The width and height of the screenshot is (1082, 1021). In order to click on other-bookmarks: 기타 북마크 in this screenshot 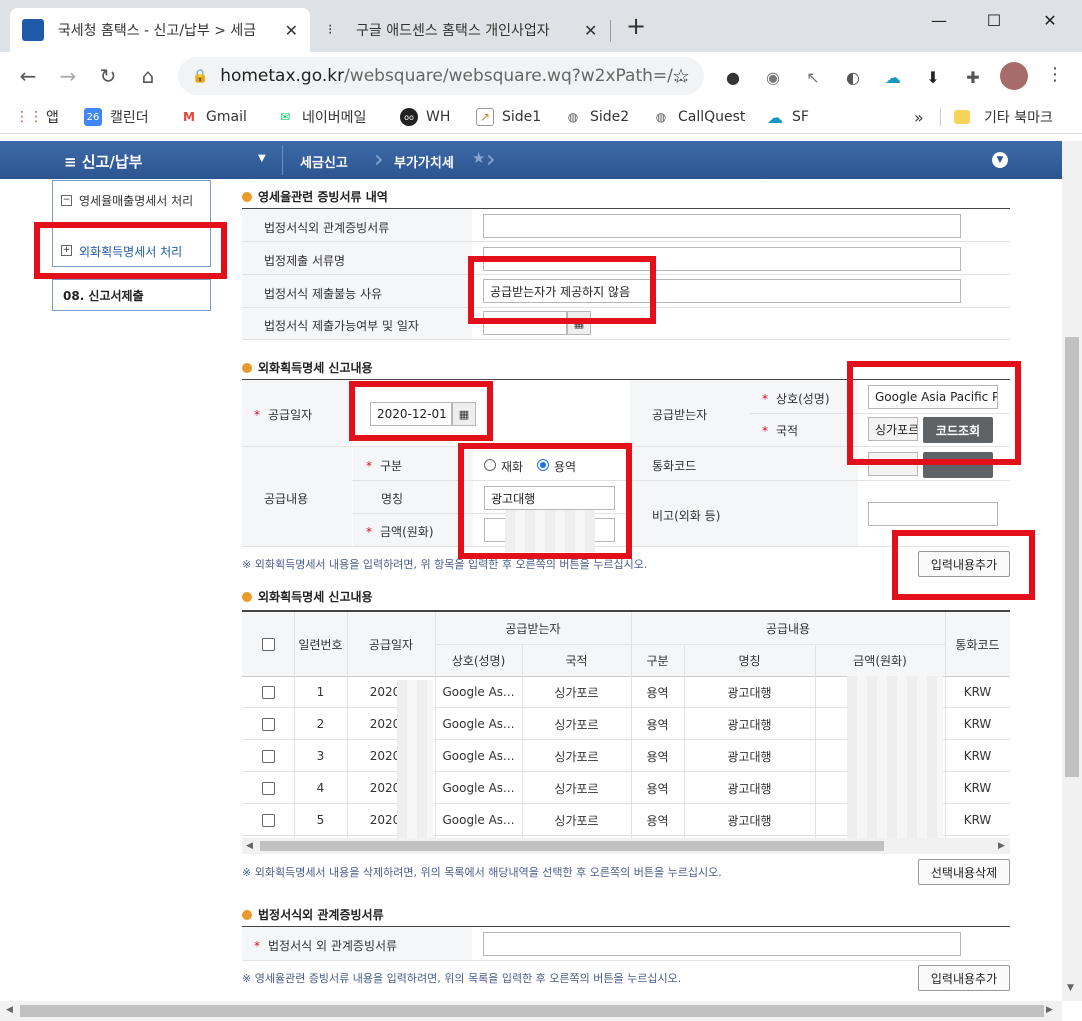, I will do `click(1003, 117)`.